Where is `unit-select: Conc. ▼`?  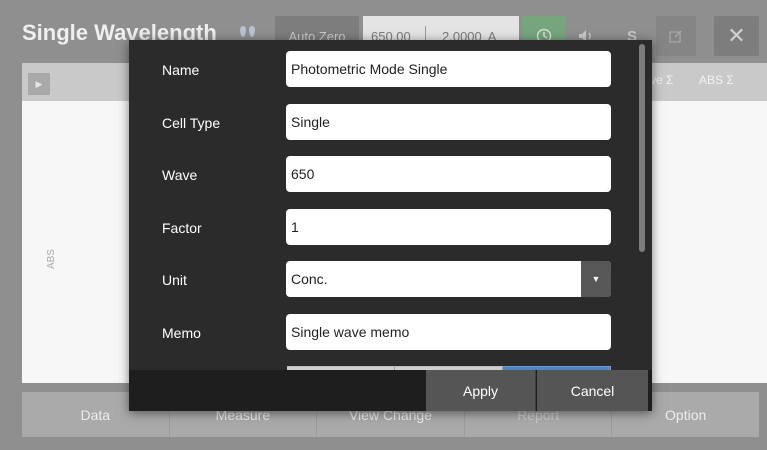
unit-select: Conc. ▼ is located at coordinates (448, 279).